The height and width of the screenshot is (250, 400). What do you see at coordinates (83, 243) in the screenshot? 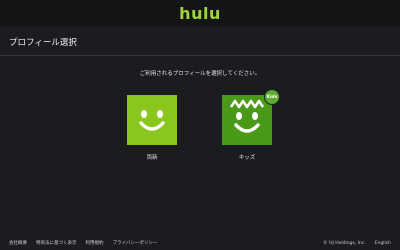
I see `footer-links: 会社概要 特商法に基づく表示 利用規約 プライバシーポリシー` at bounding box center [83, 243].